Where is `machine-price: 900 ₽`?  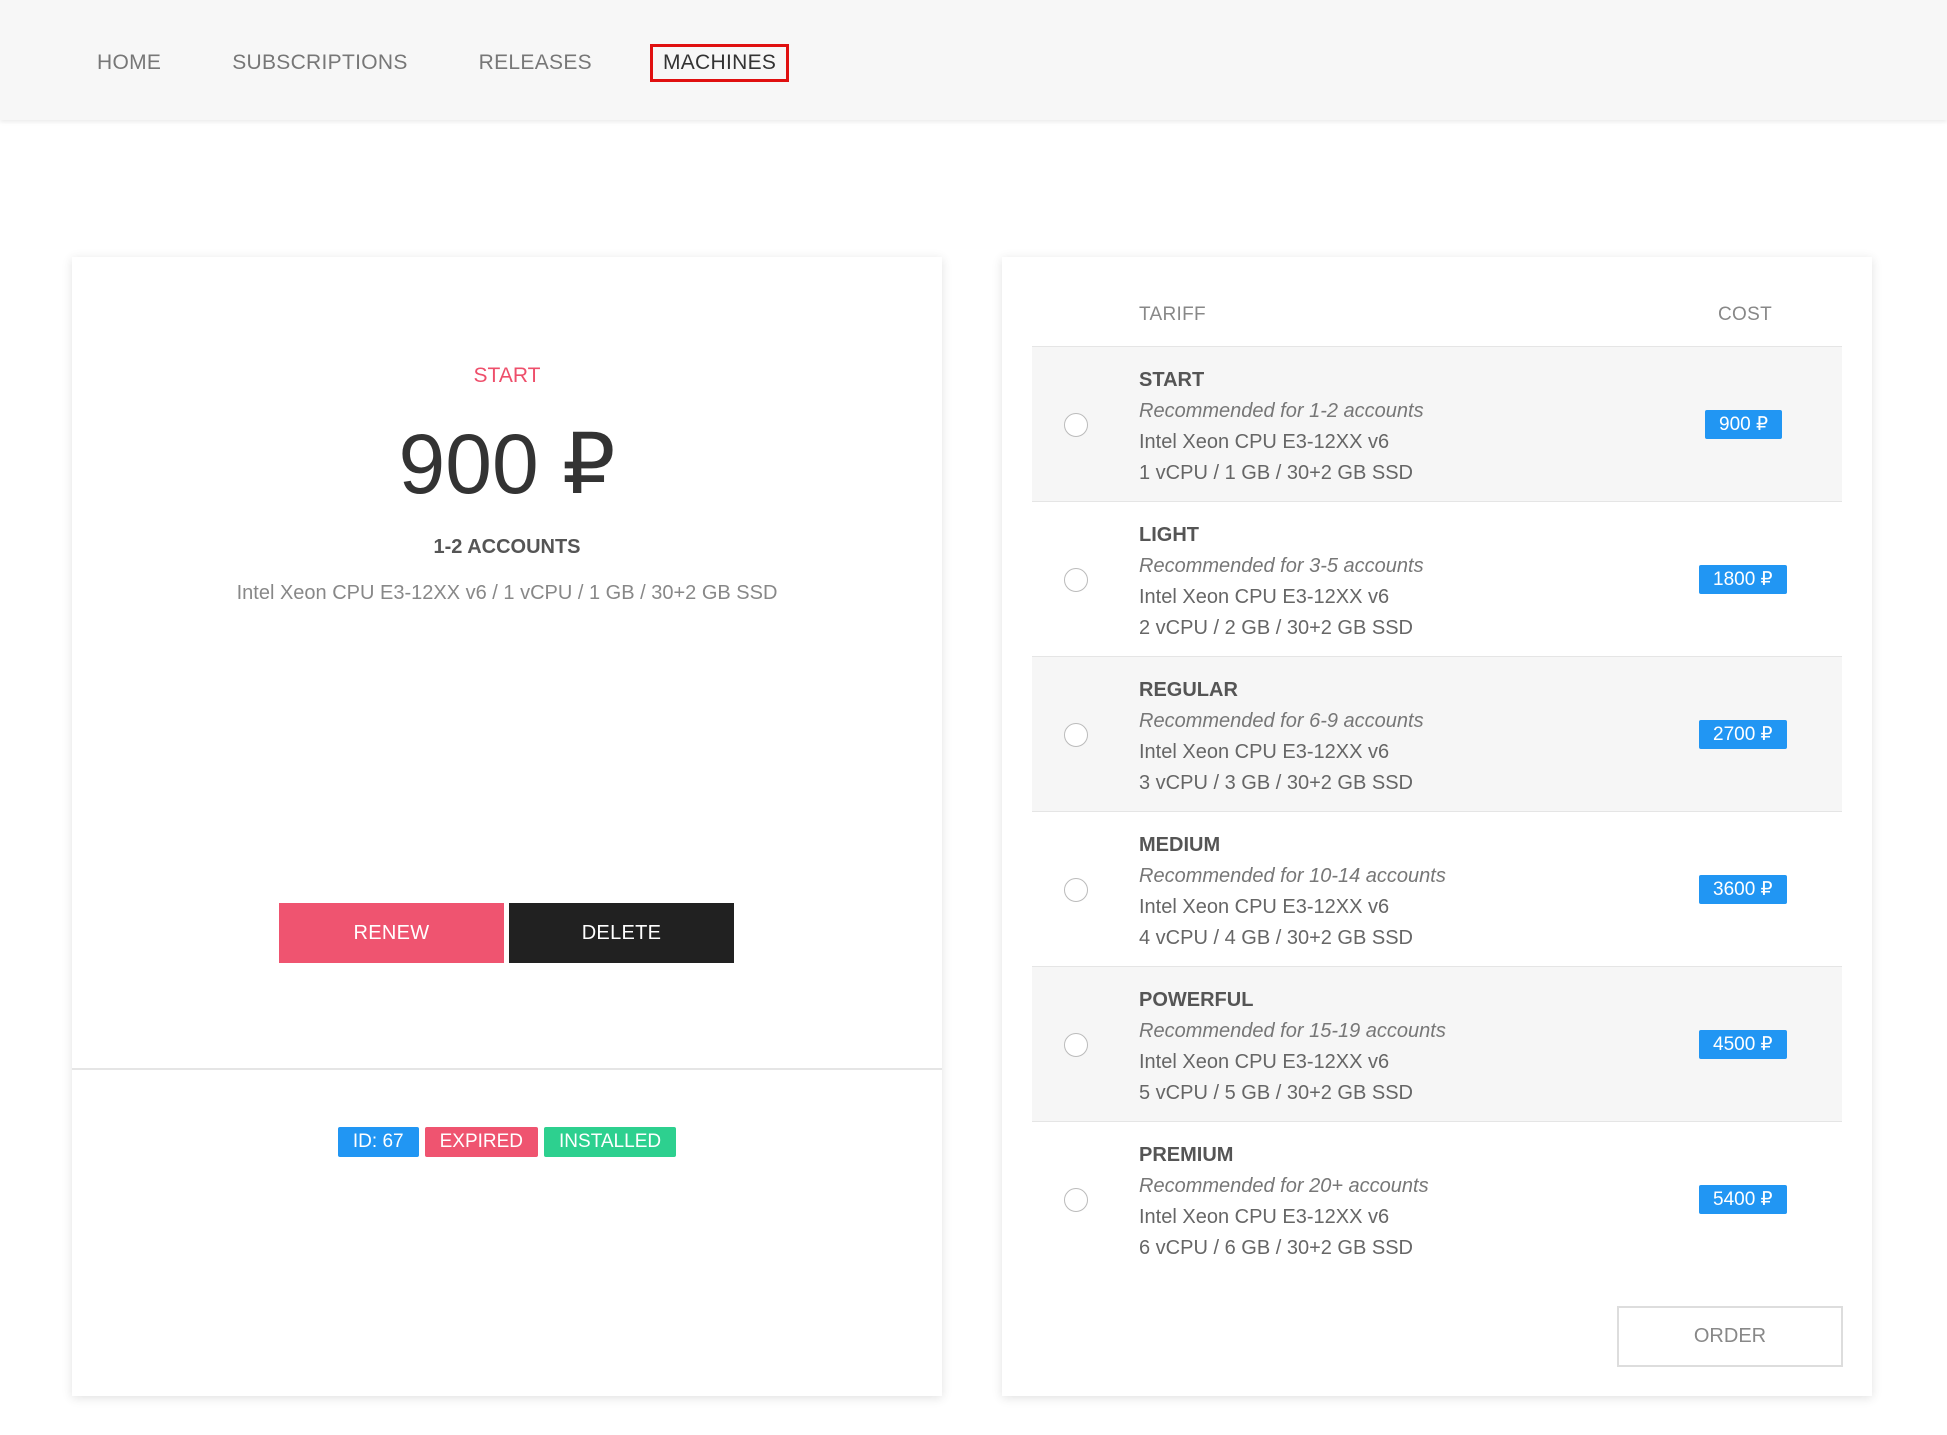
machine-price: 900 ₽ is located at coordinates (507, 464).